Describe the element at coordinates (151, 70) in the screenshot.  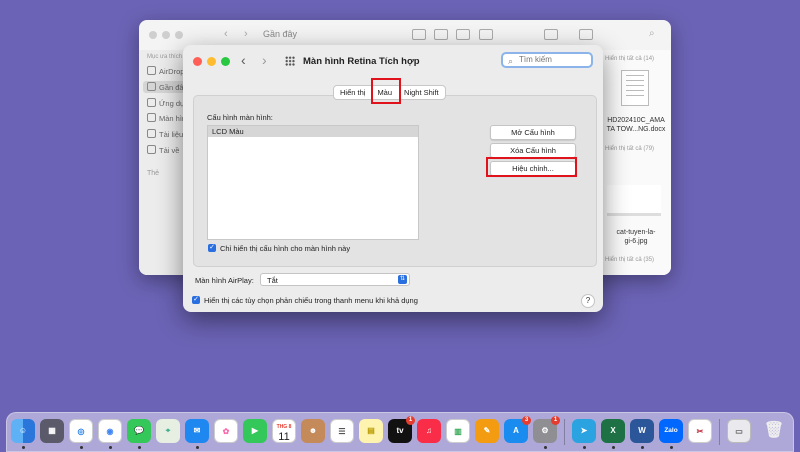
I see `airdrop-icon` at that location.